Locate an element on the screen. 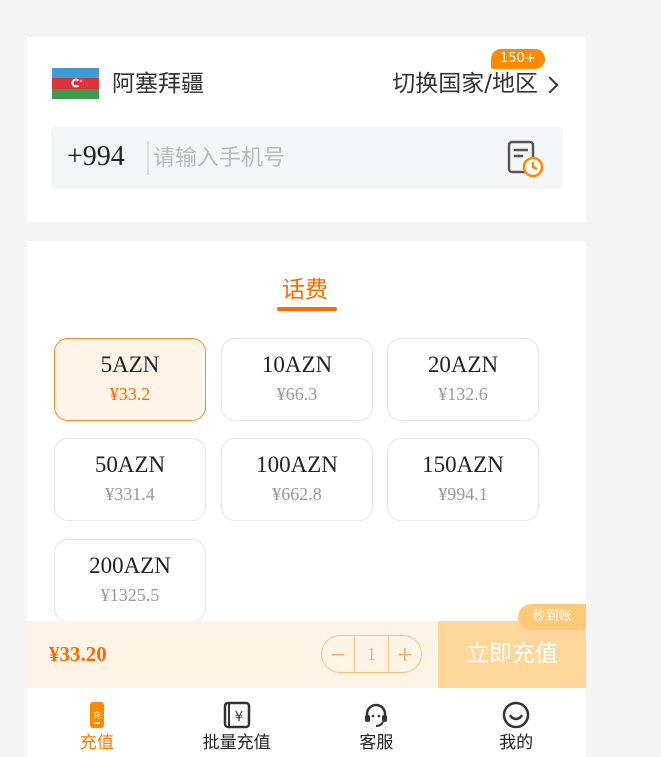  recharge-icon: 充 is located at coordinates (96, 715).